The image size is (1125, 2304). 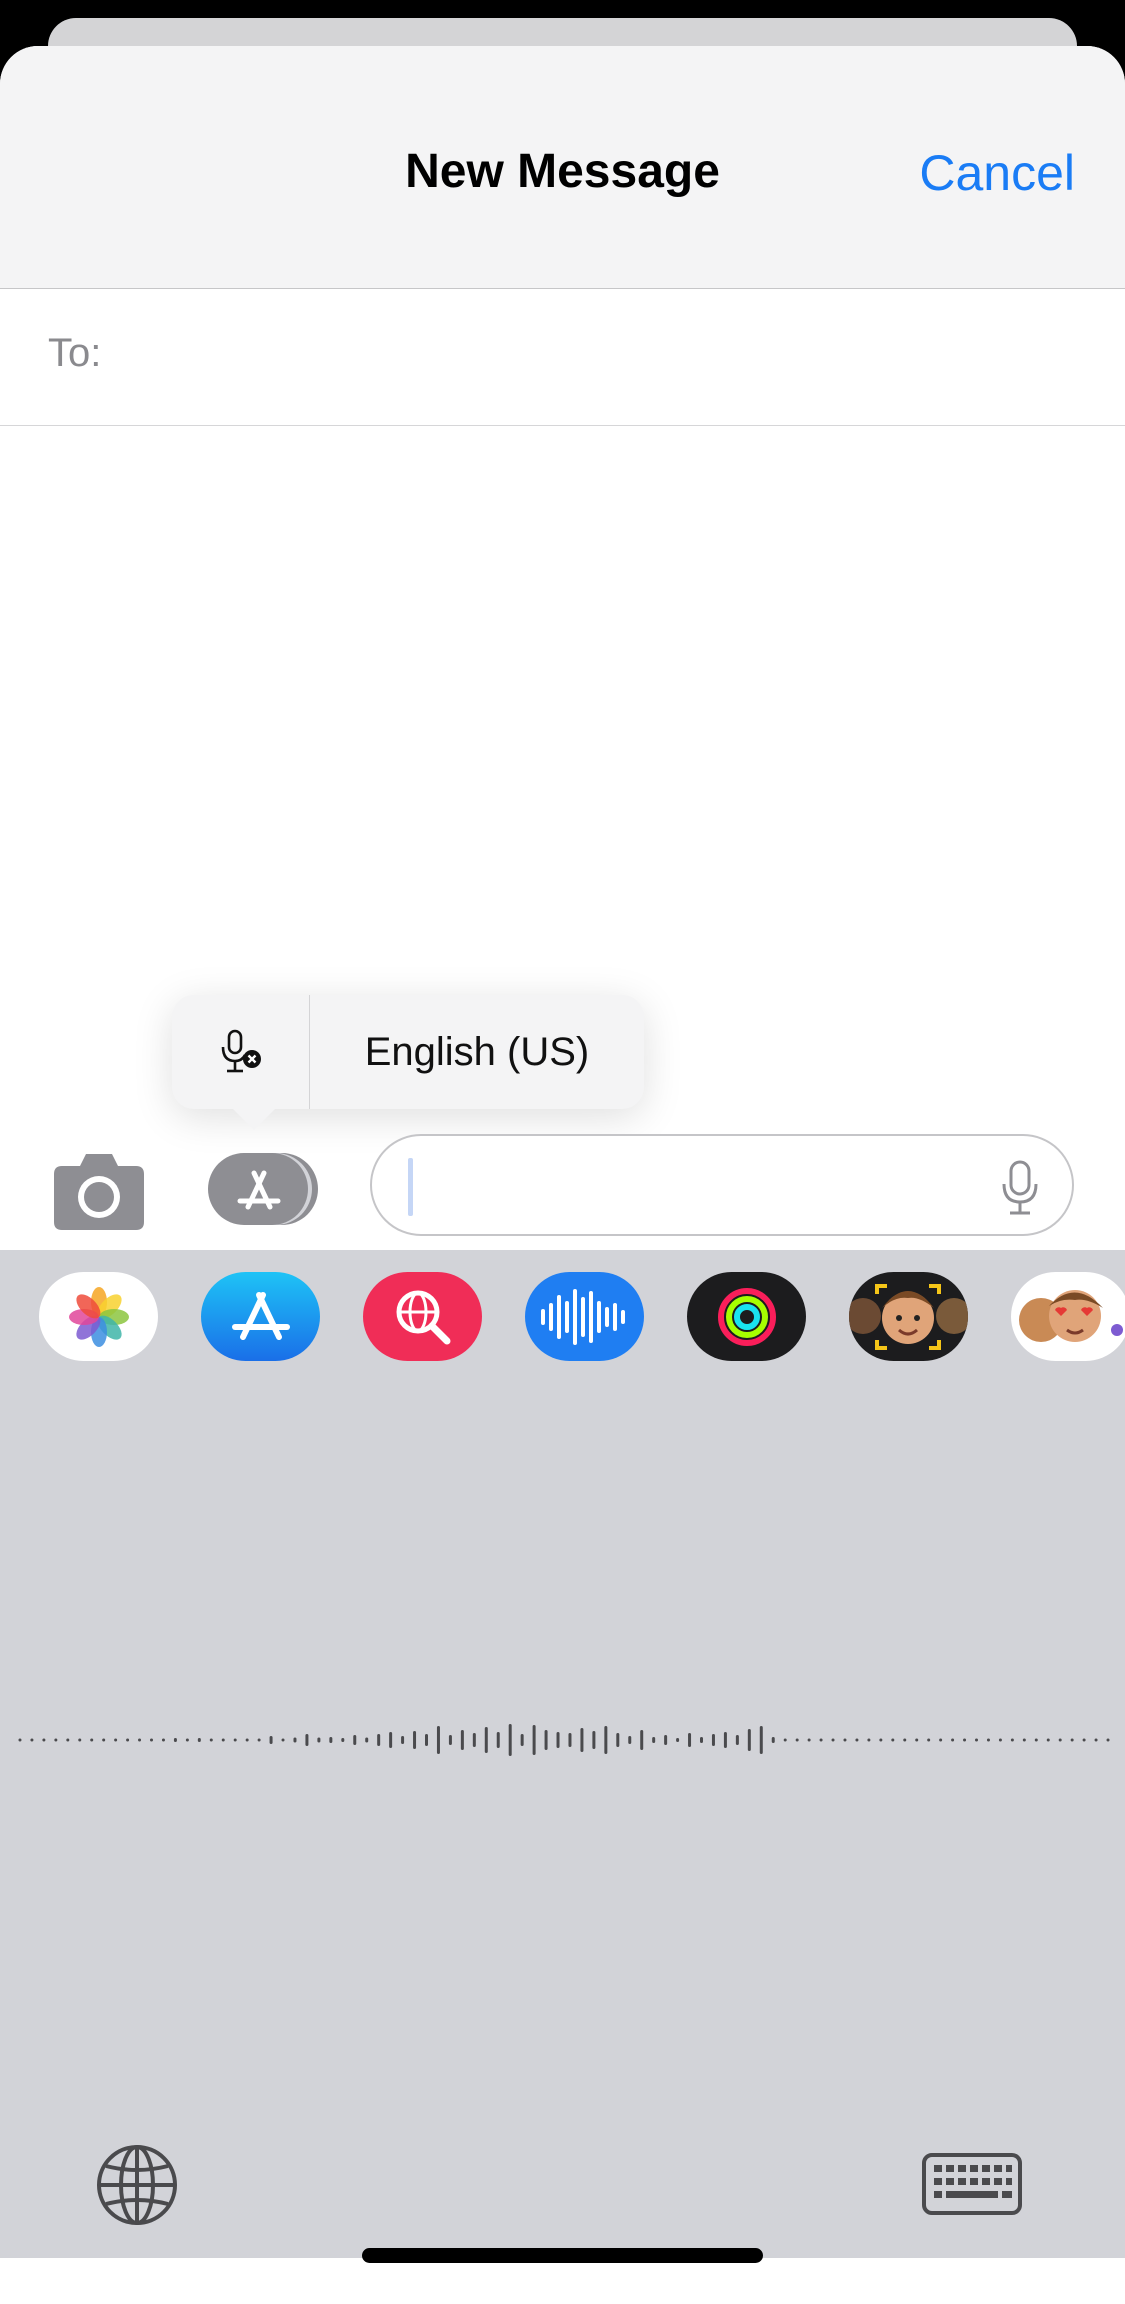 I want to click on memoji-stickers-app, so click(x=1068, y=1316).